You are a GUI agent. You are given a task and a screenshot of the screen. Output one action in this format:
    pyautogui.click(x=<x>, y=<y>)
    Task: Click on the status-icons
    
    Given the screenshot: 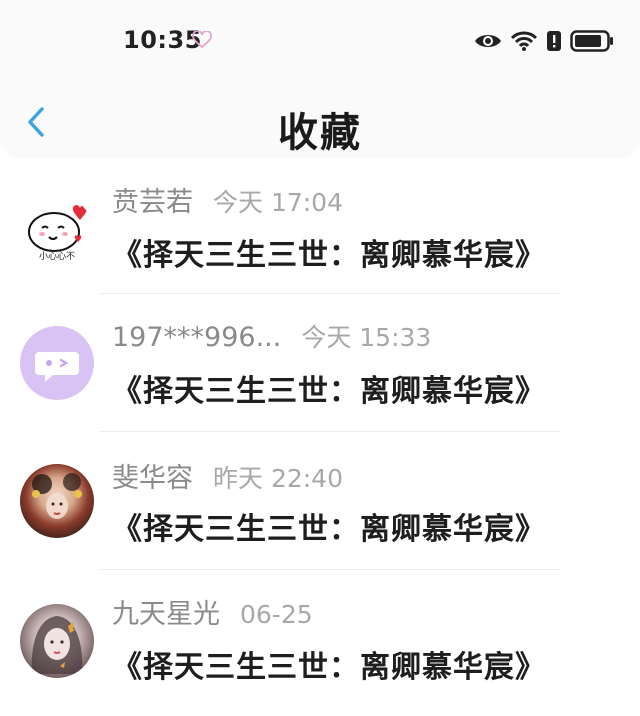 What is the action you would take?
    pyautogui.click(x=544, y=41)
    